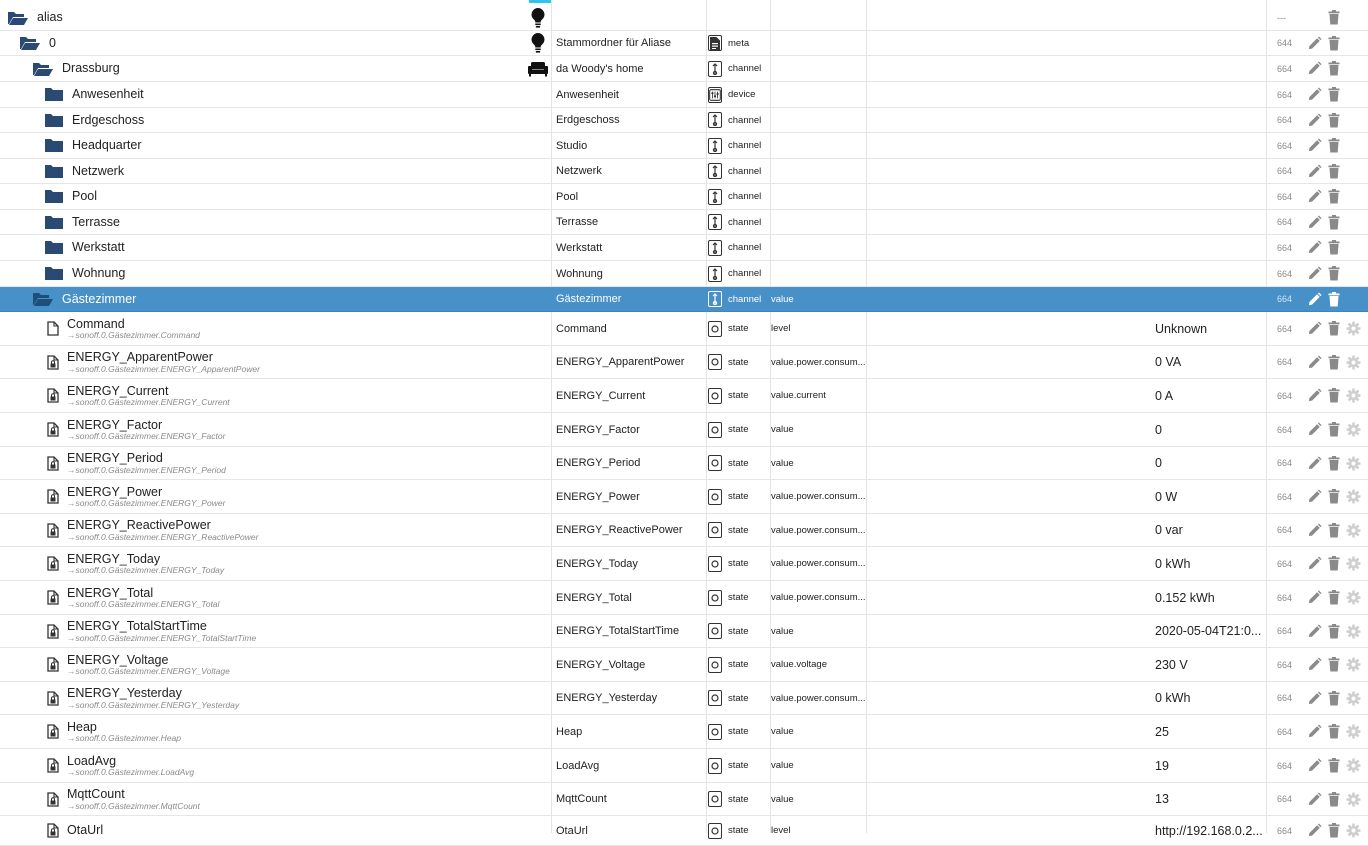 This screenshot has height=846, width=1368. I want to click on tree-cell: Anwesenheit, so click(262, 94).